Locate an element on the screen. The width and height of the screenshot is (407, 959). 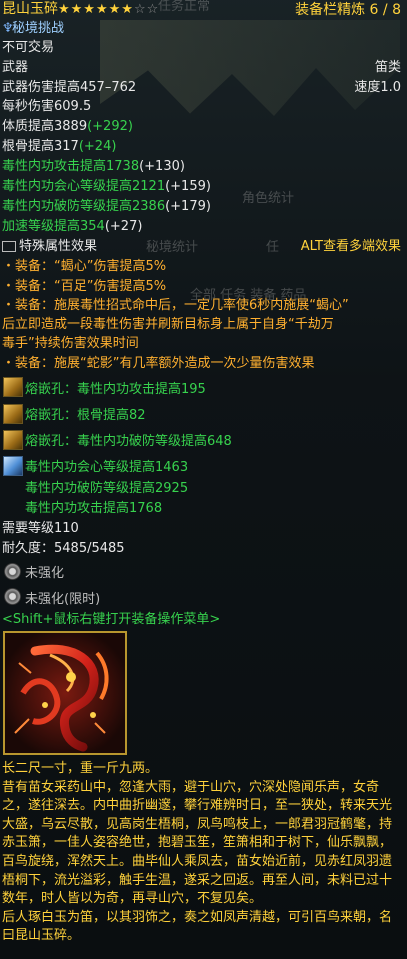
special-effect: 毒手”持续伤害效果时间 is located at coordinates (70, 343).